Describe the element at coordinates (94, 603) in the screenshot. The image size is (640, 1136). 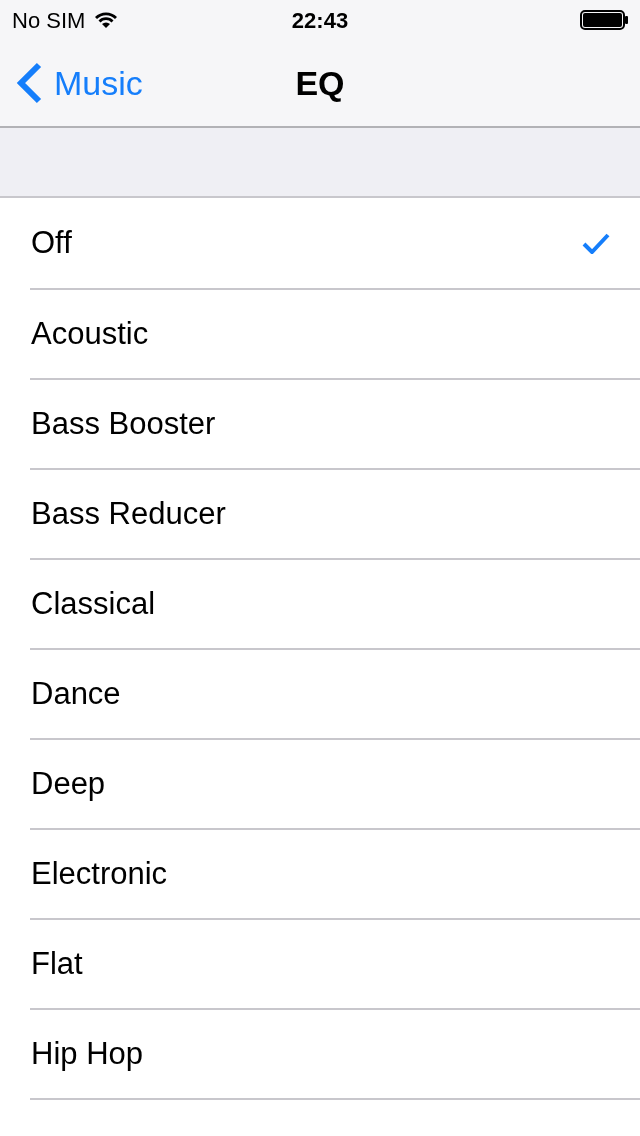
I see `preset-label: Classical` at that location.